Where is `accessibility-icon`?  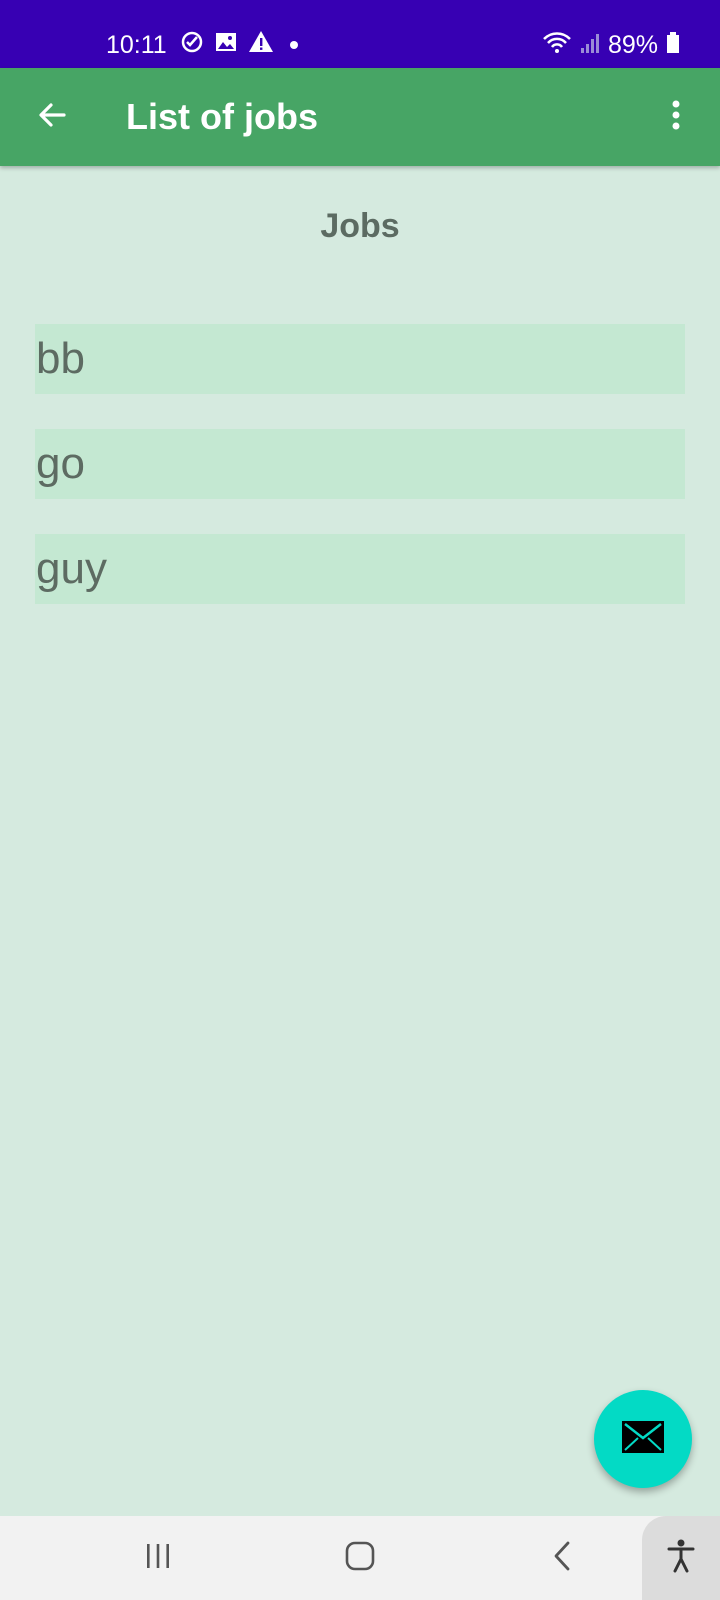
accessibility-icon is located at coordinates (681, 1558).